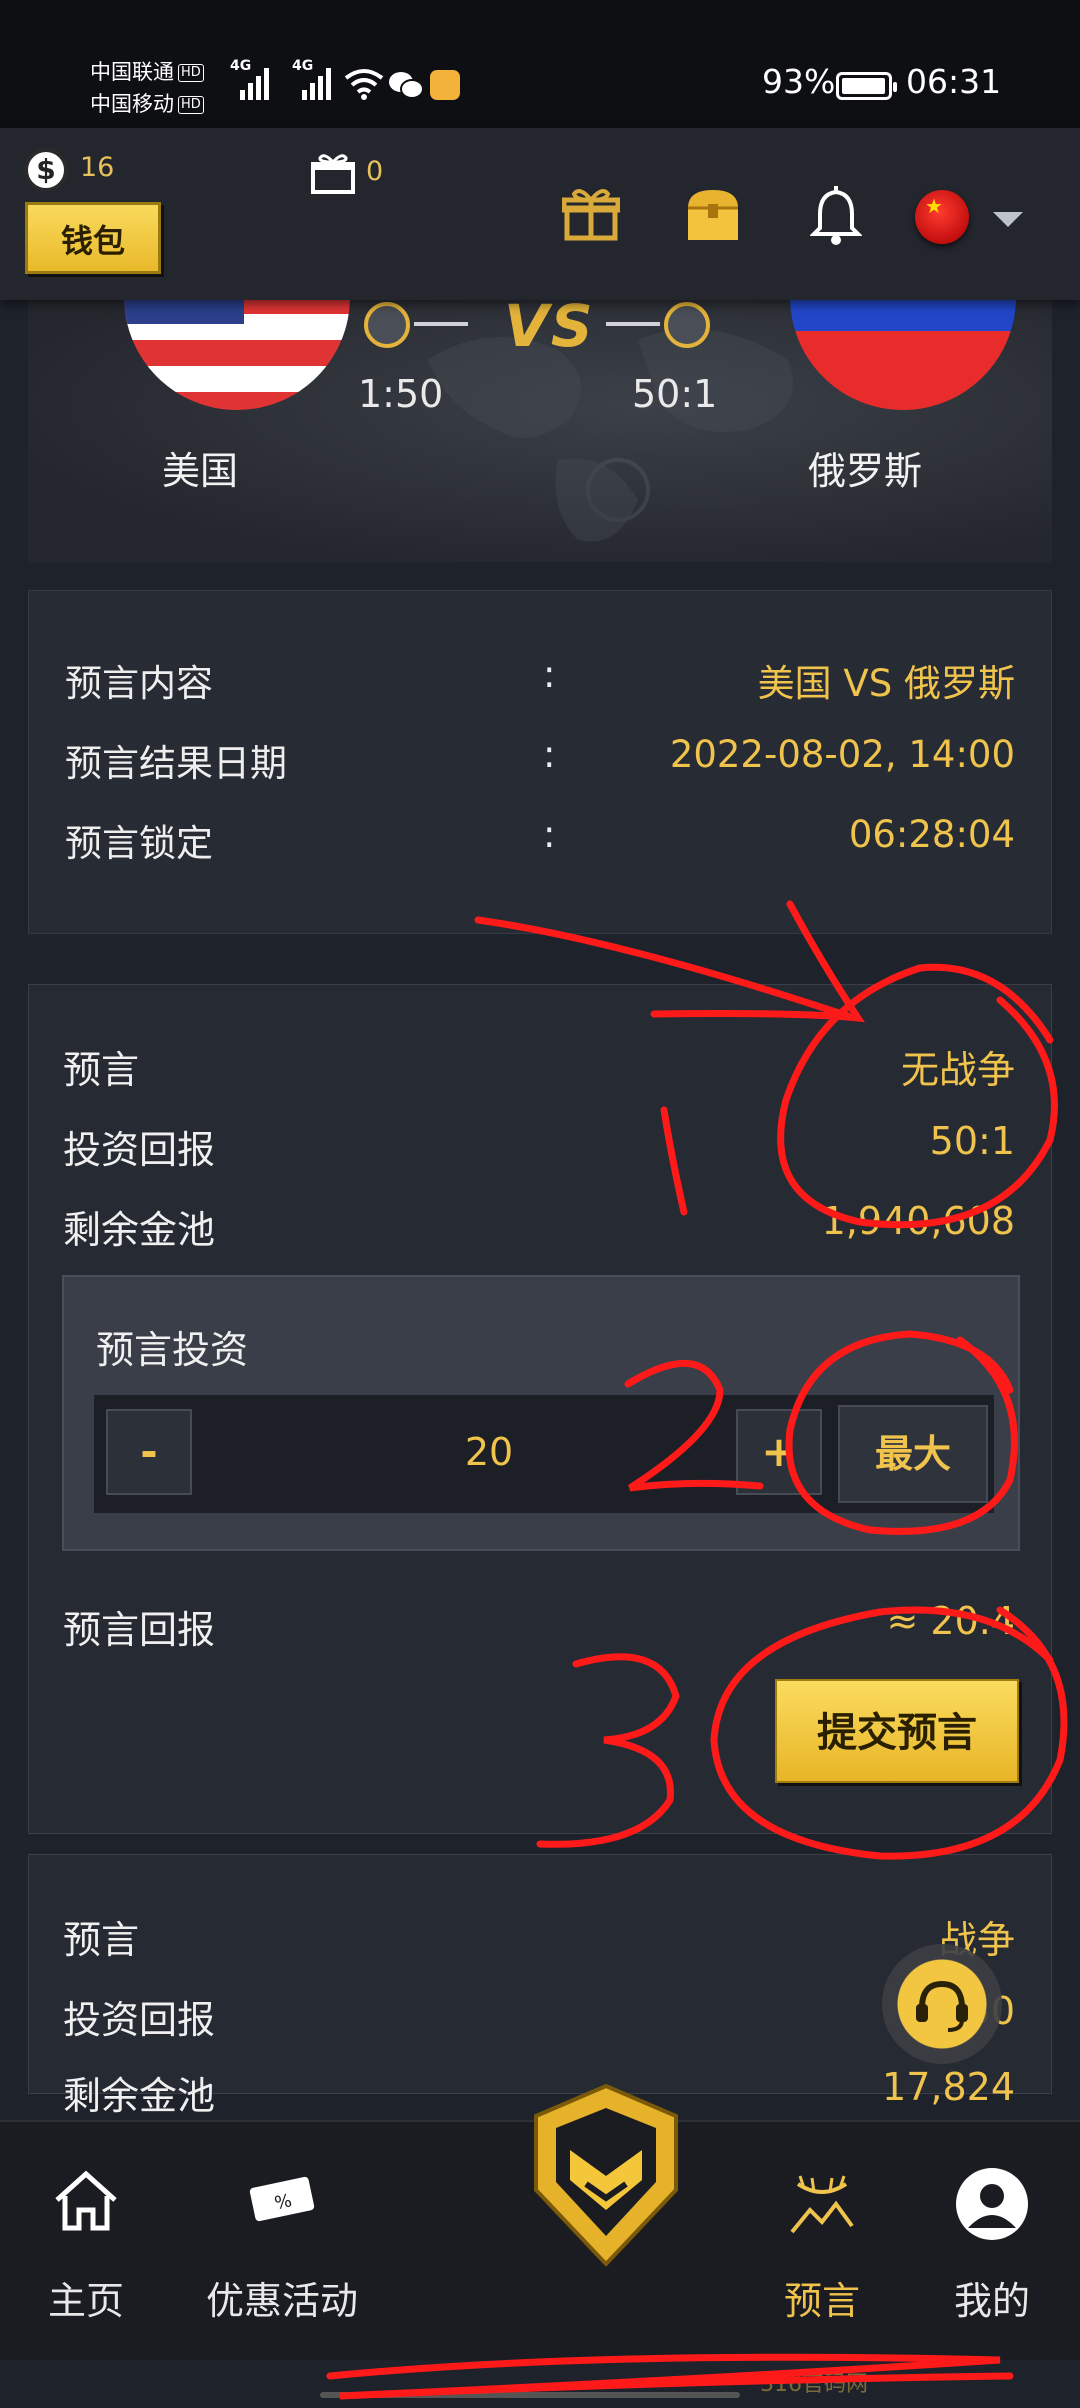 The image size is (1080, 2408). I want to click on max-button: 最大, so click(913, 1454).